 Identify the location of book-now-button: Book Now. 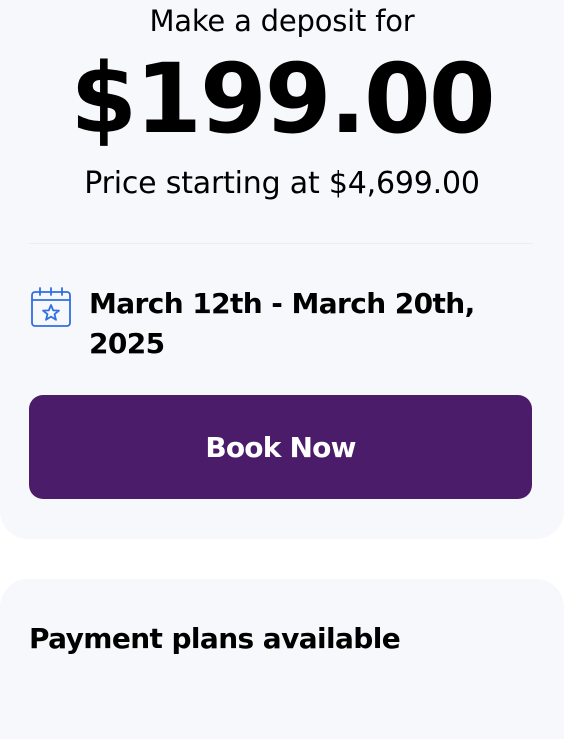
(280, 447).